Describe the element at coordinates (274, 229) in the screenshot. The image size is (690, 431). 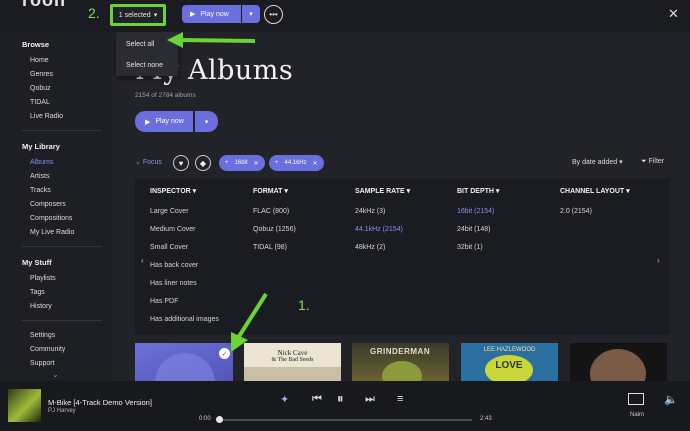
I see `format-qobuz: Qobuz (1256)` at that location.